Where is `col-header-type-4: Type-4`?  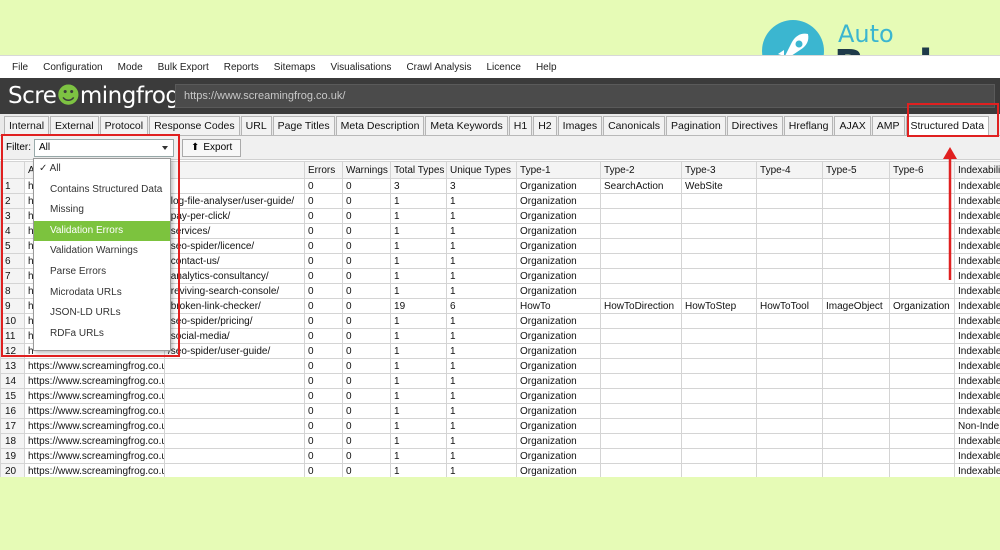 col-header-type-4: Type-4 is located at coordinates (790, 170).